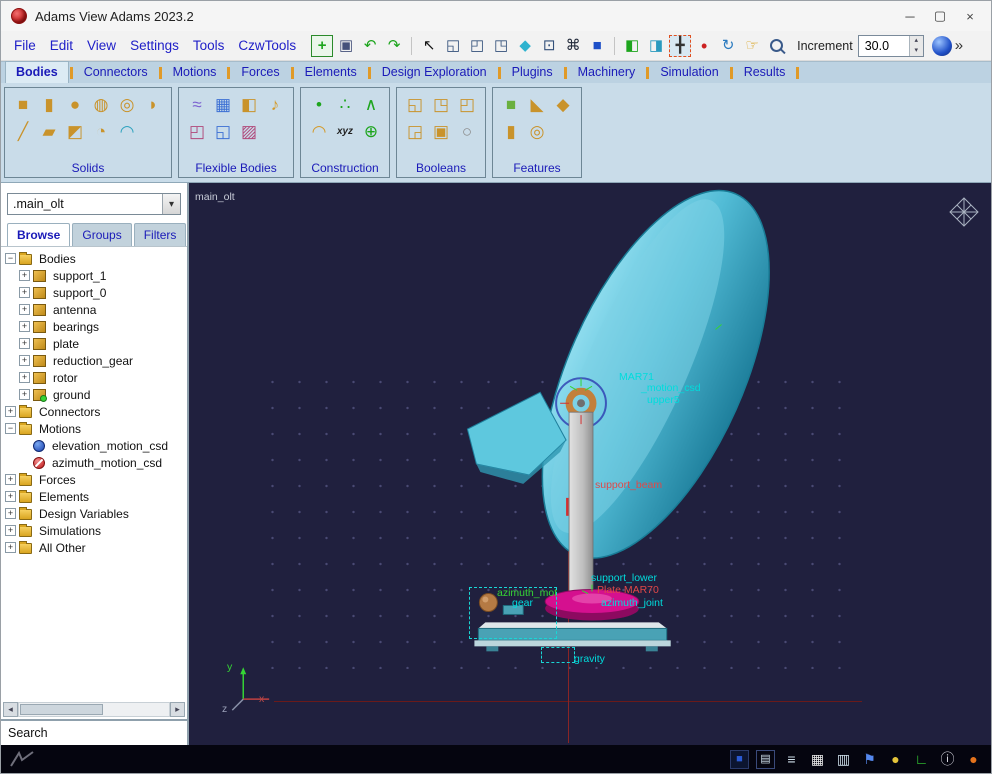 Image resolution: width=992 pixels, height=774 pixels. I want to click on close-button: ×, so click(970, 16).